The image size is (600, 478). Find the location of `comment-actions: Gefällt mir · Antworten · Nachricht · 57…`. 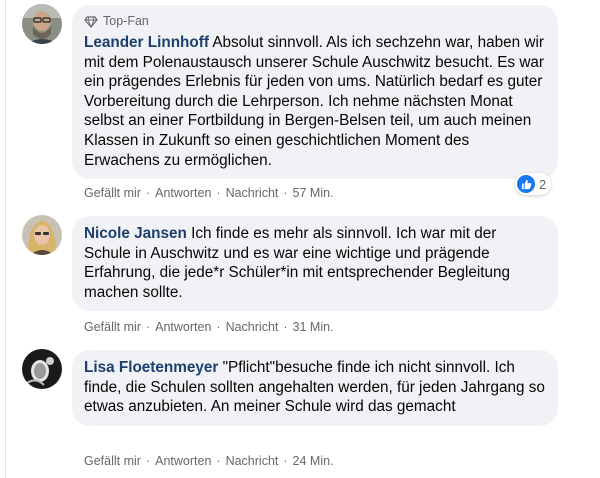

comment-actions: Gefällt mir · Antworten · Nachricht · 57… is located at coordinates (209, 193).